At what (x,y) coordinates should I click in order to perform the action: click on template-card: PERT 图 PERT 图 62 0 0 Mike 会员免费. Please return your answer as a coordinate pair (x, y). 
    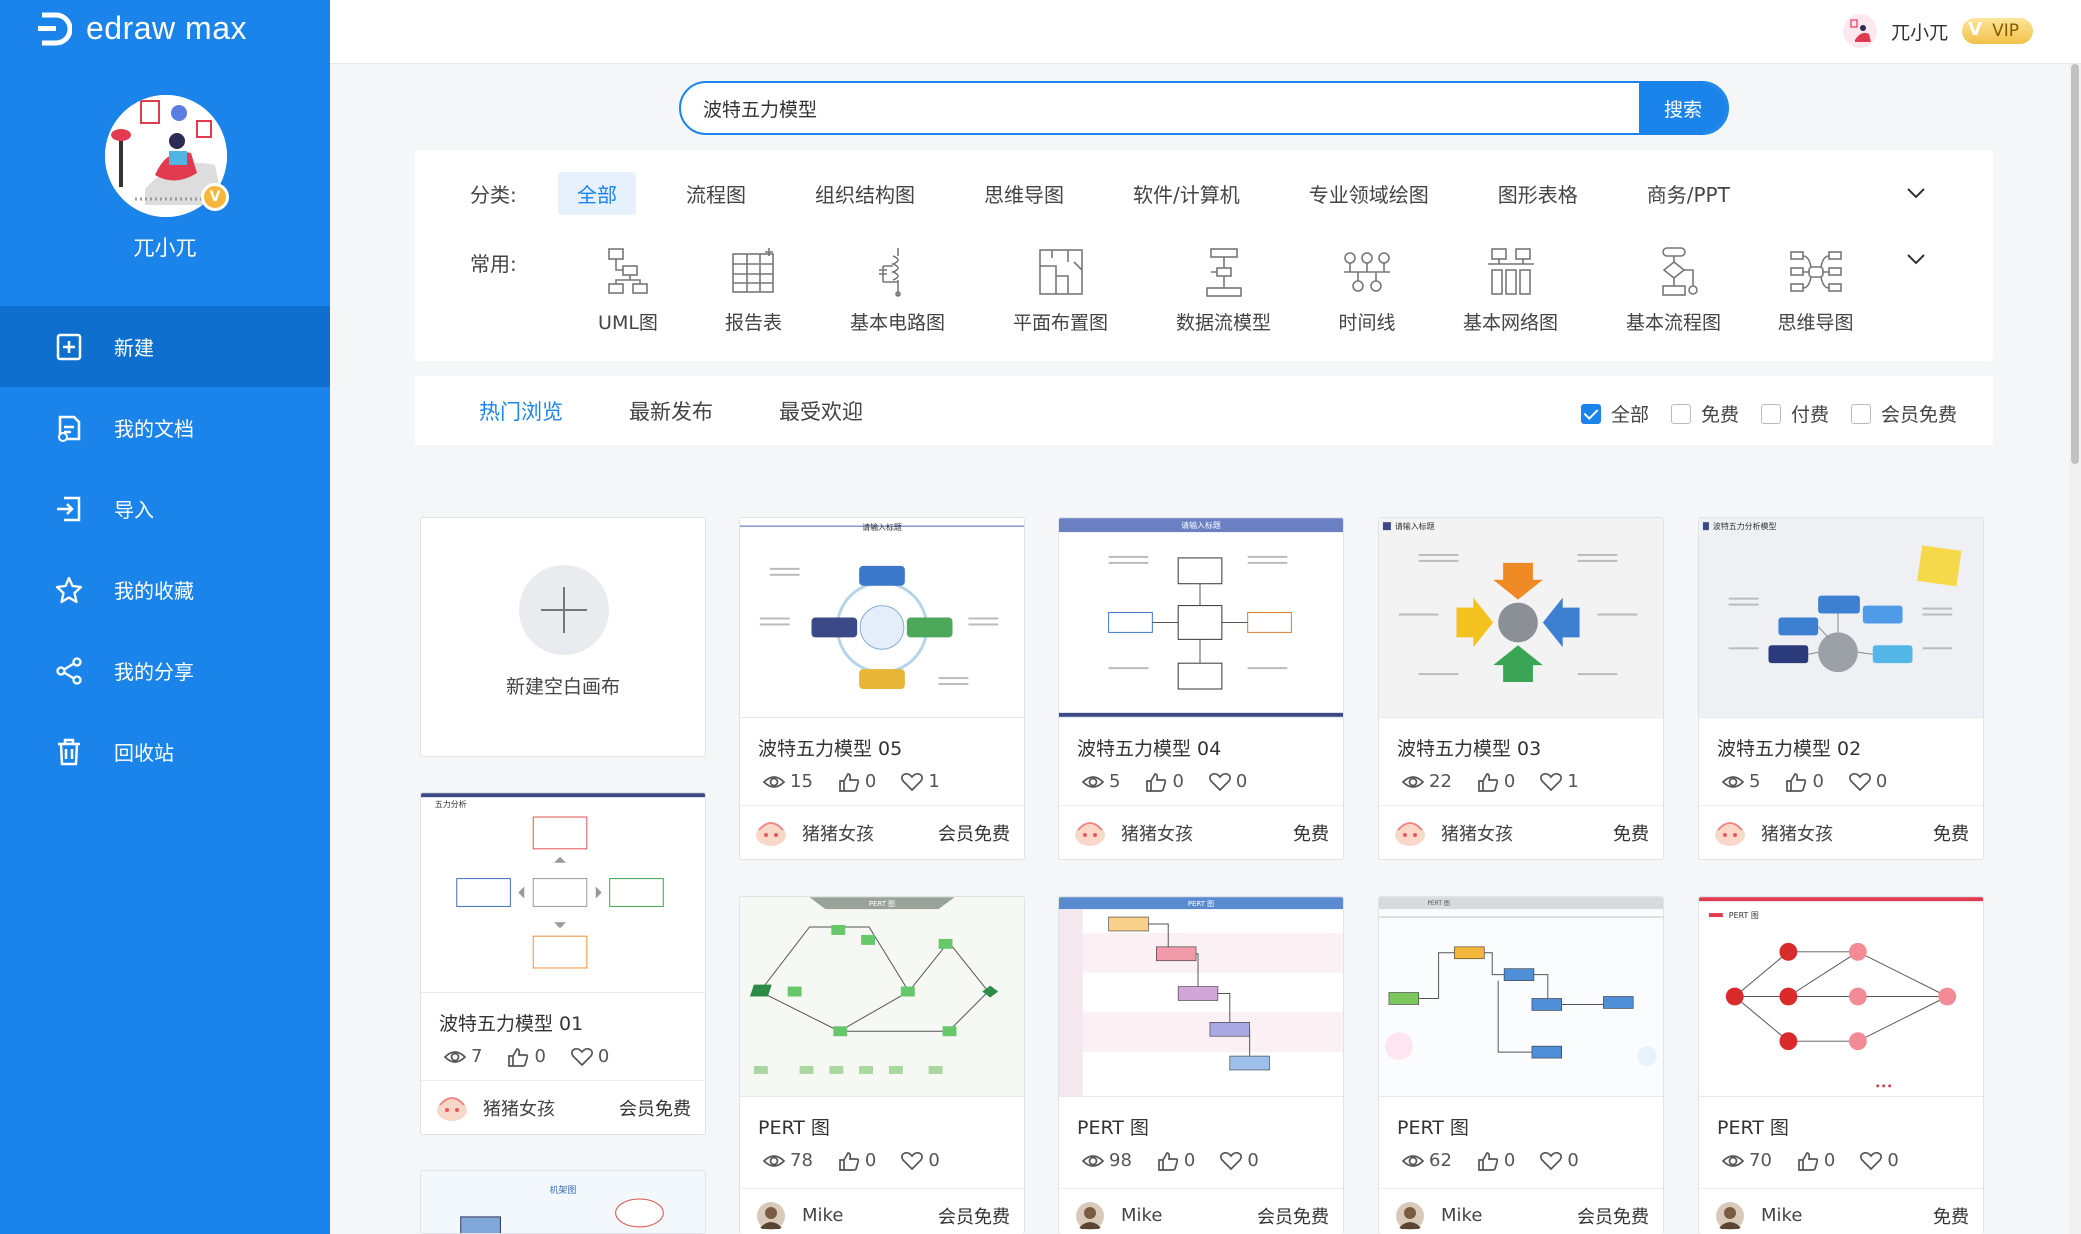
    Looking at the image, I should click on (1521, 1065).